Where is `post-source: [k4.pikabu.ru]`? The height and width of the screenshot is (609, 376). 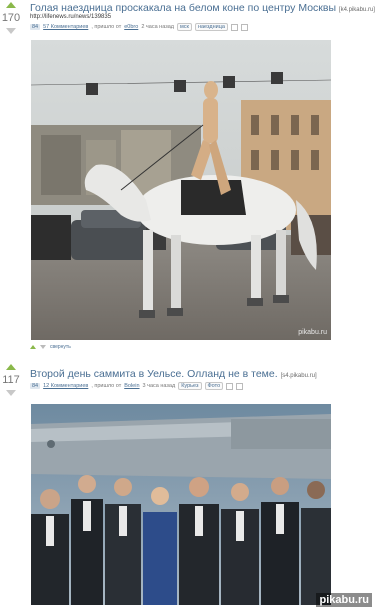
post-source: [k4.pikabu.ru] is located at coordinates (356, 10).